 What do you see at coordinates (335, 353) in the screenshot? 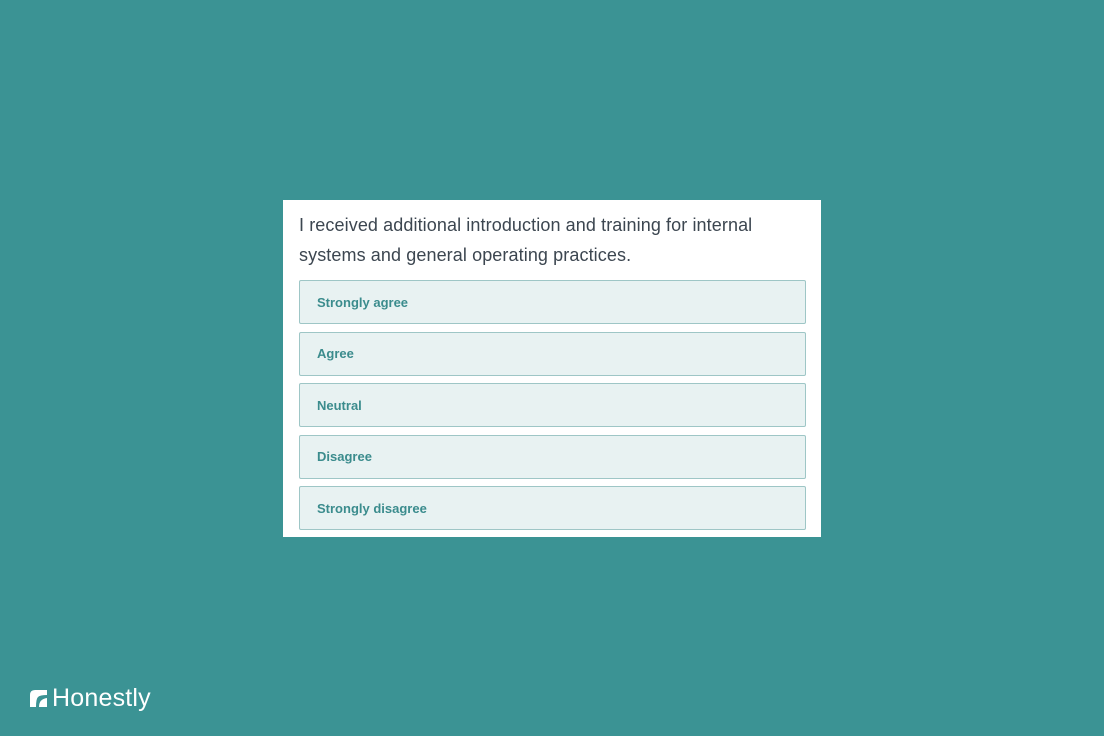
I see `option-label: Agree` at bounding box center [335, 353].